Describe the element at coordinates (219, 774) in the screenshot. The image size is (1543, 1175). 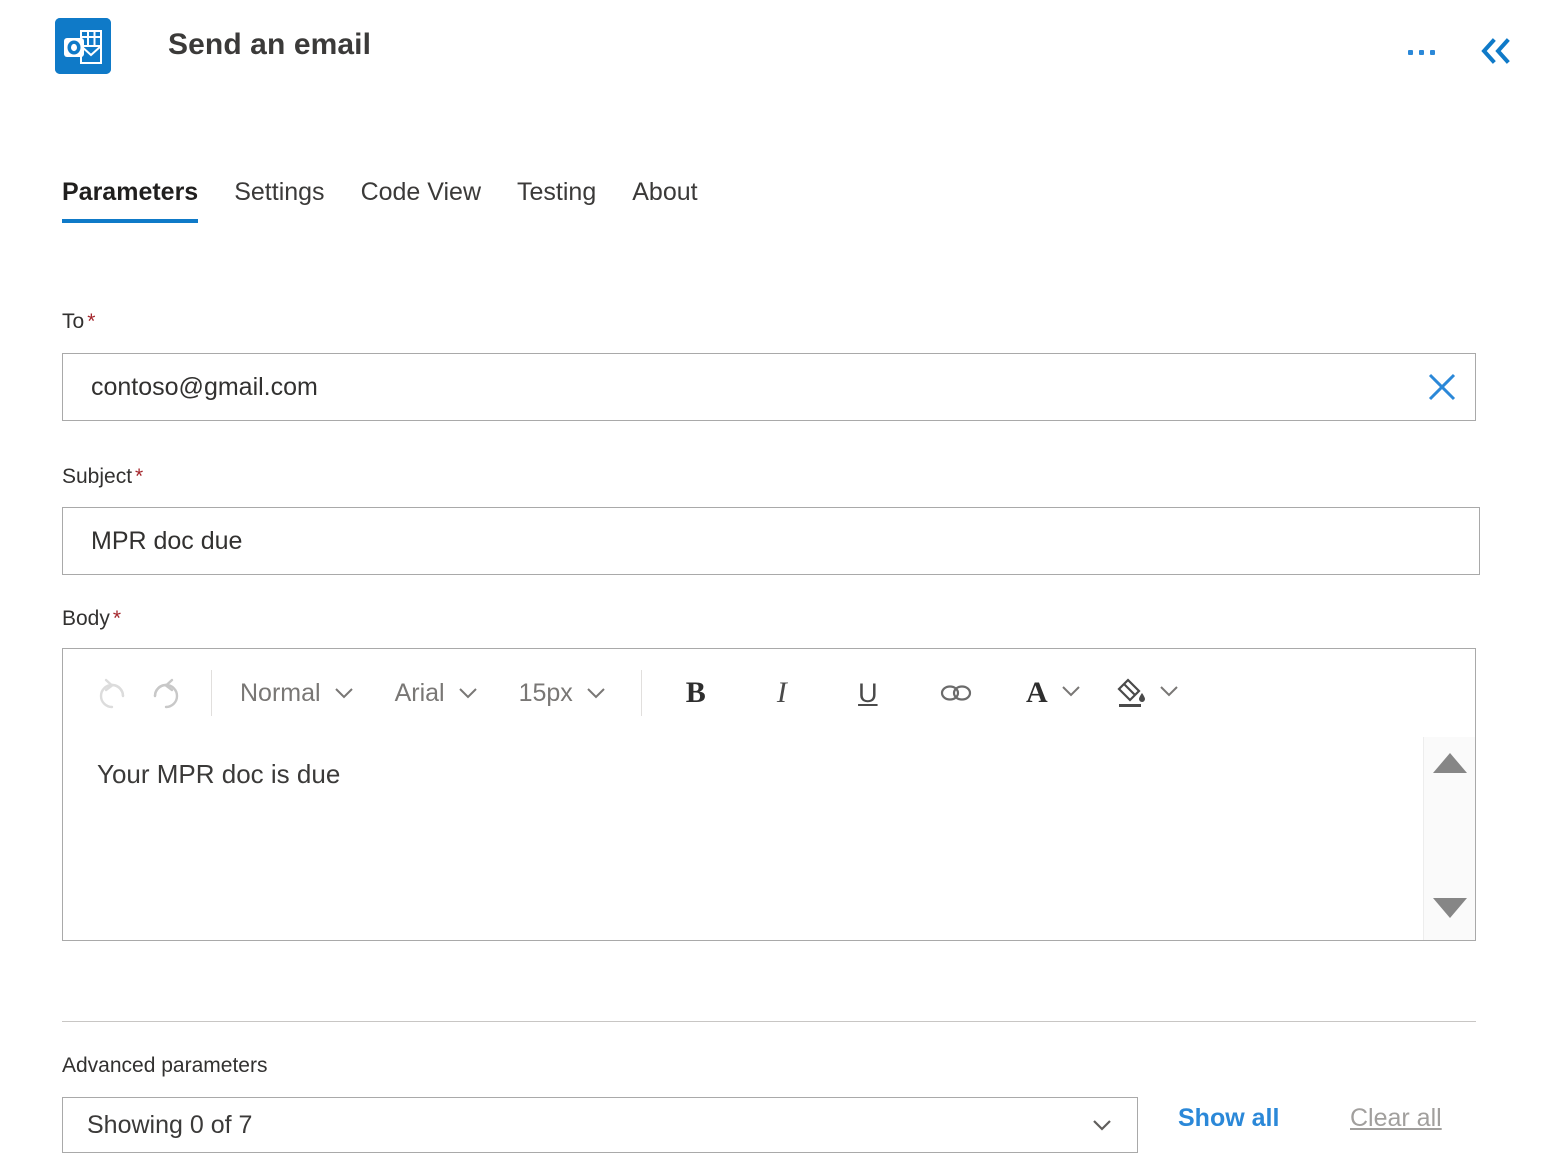
I see `body-text-value: Your MPR doc is due` at that location.